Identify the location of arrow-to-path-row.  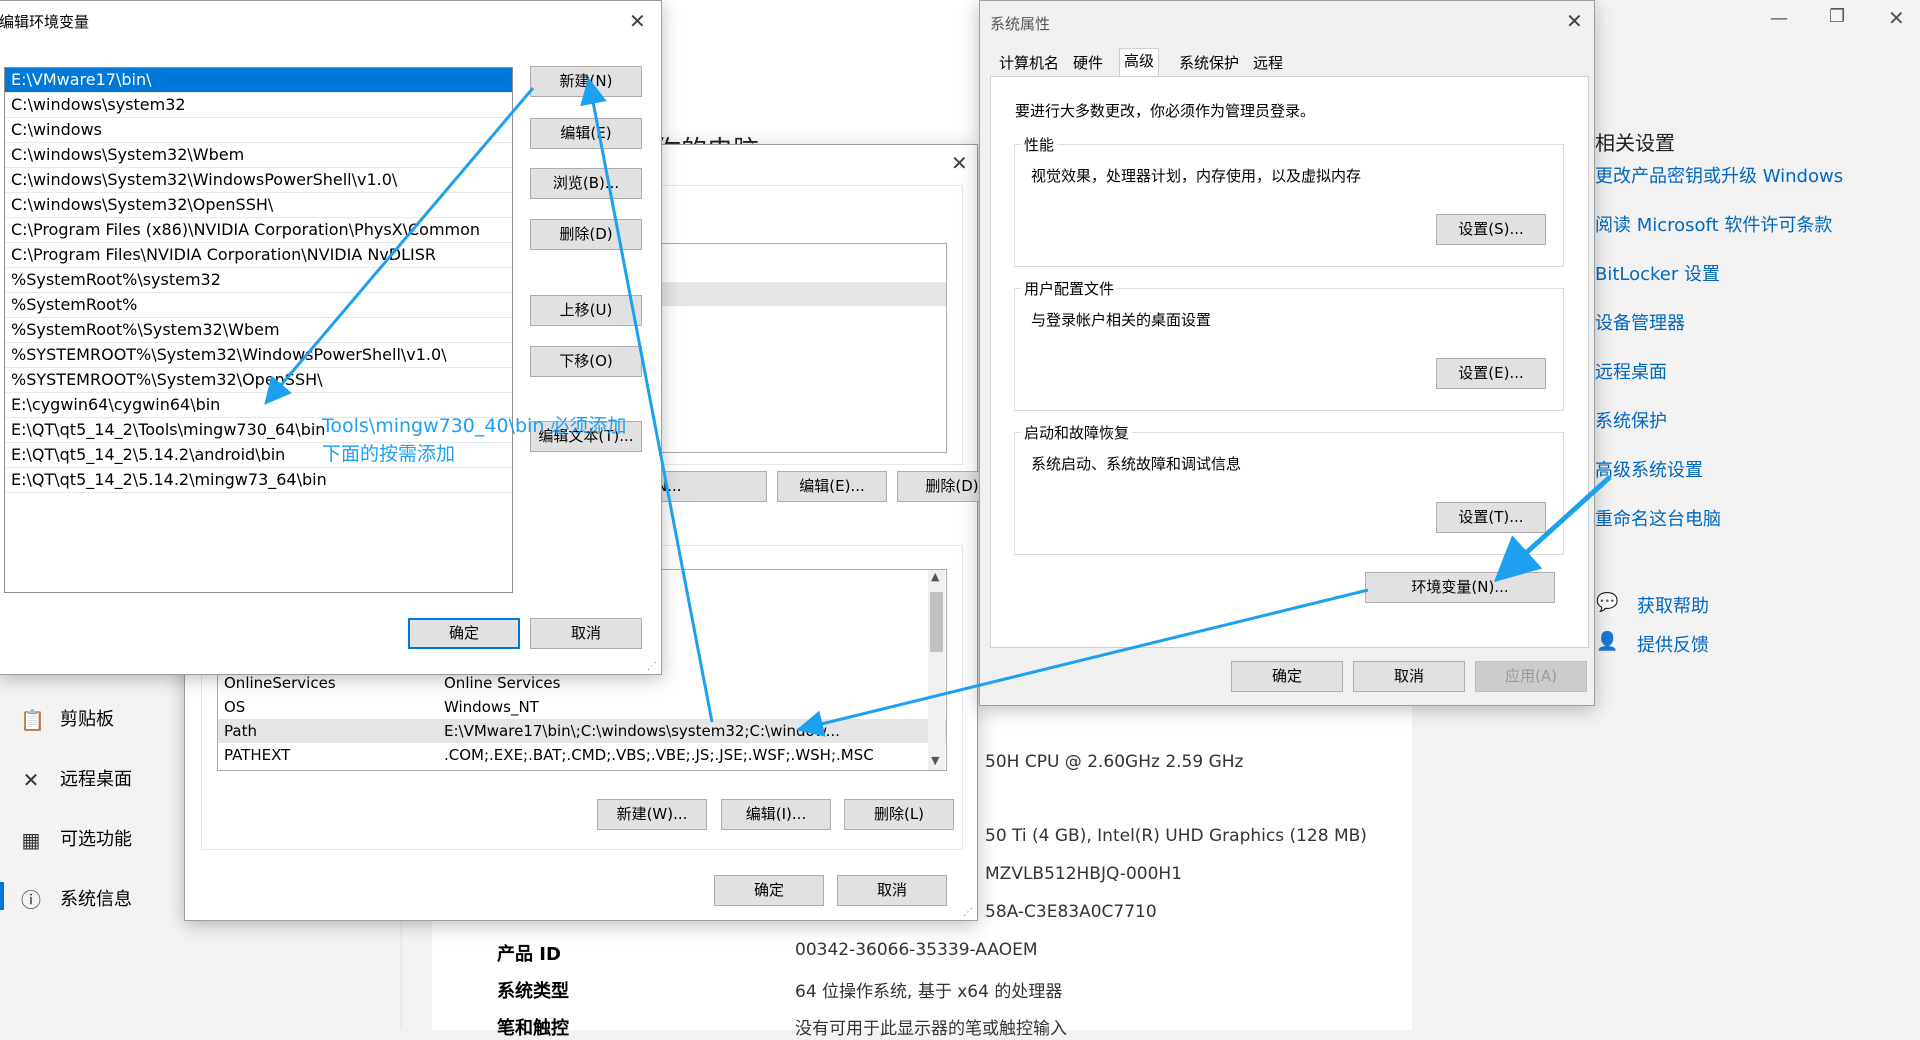
(1082, 662).